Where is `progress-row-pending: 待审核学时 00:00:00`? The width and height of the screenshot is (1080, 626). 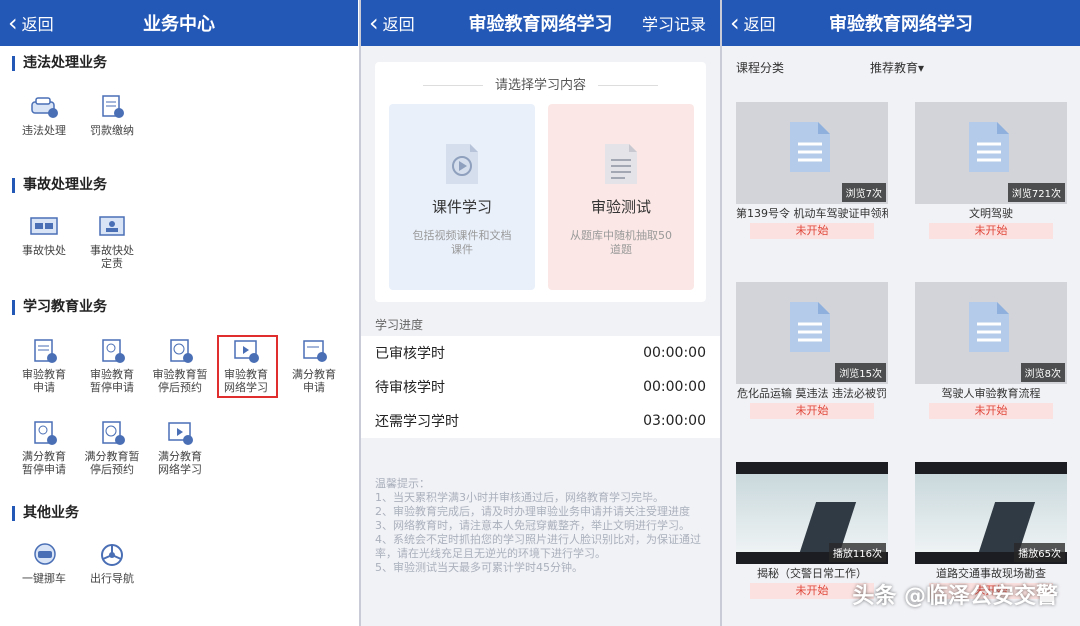
progress-row-pending: 待审核学时 00:00:00 is located at coordinates (540, 387).